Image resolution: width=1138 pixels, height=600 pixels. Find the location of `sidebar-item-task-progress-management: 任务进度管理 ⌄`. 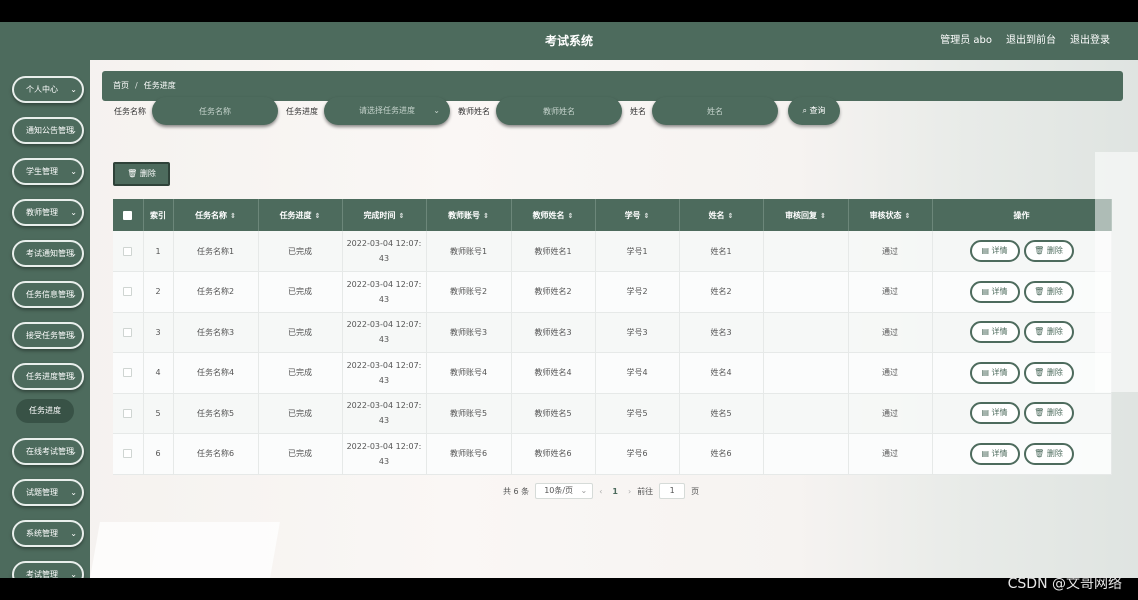

sidebar-item-task-progress-management: 任务进度管理 ⌄ is located at coordinates (48, 376).